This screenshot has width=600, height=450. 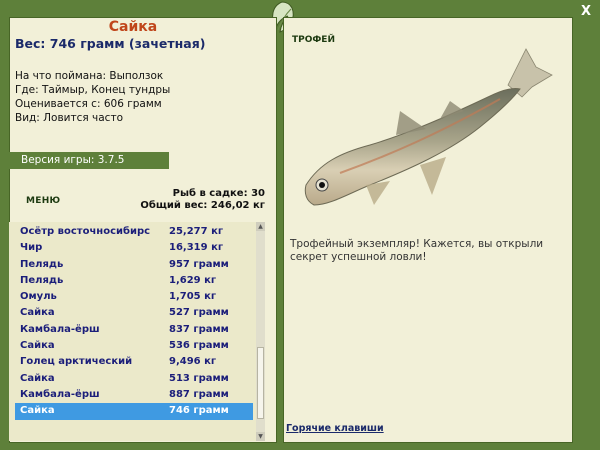 I want to click on catch-row-name: Голец арктический, so click(x=76, y=362).